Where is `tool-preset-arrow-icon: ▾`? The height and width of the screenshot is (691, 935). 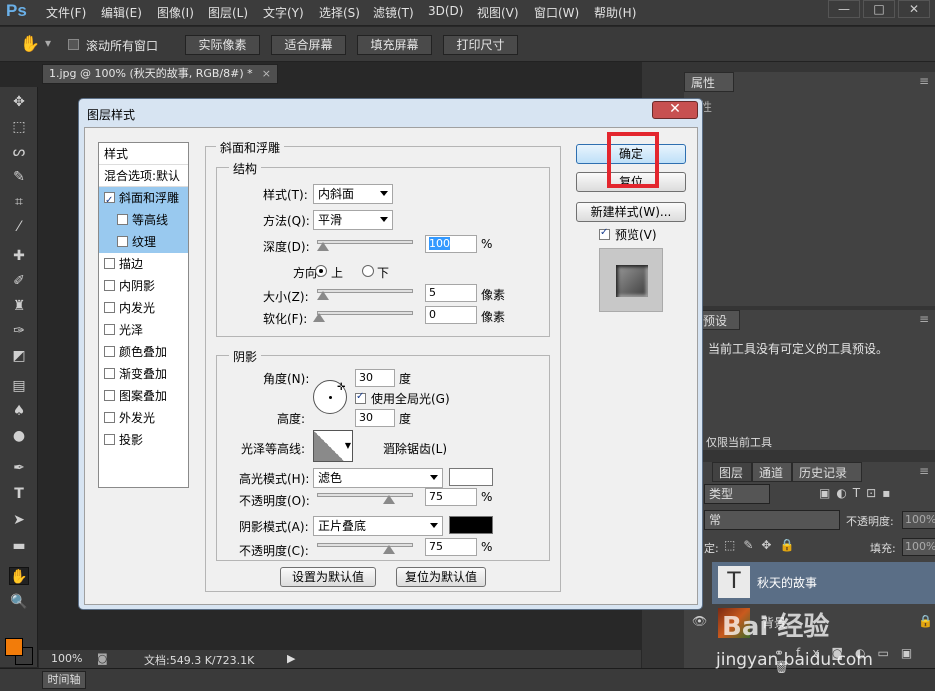 tool-preset-arrow-icon: ▾ is located at coordinates (48, 43).